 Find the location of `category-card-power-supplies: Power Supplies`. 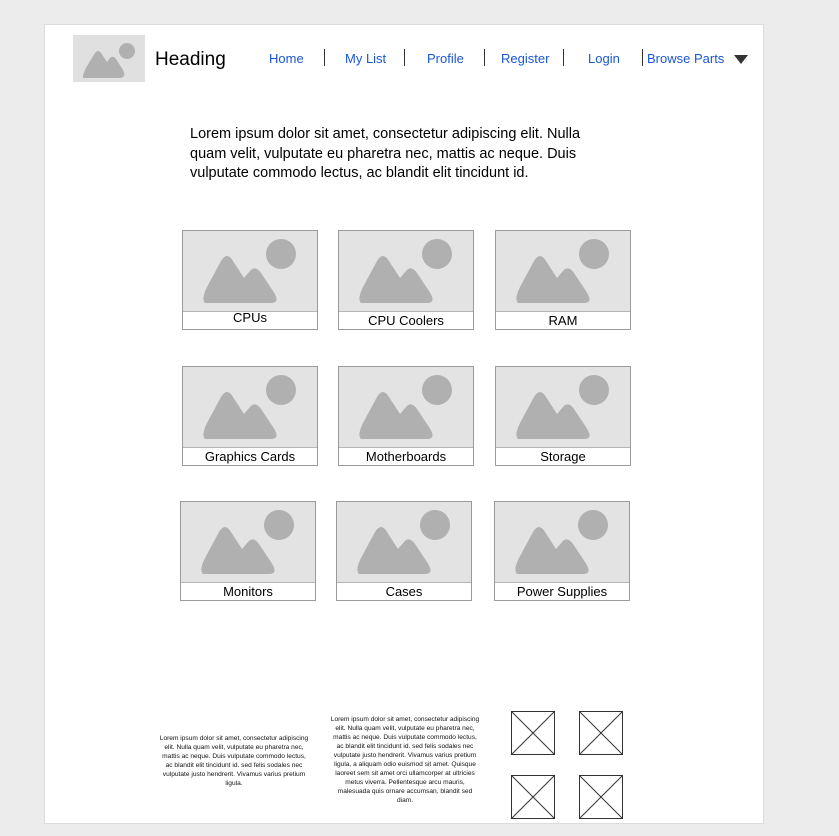

category-card-power-supplies: Power Supplies is located at coordinates (562, 551).